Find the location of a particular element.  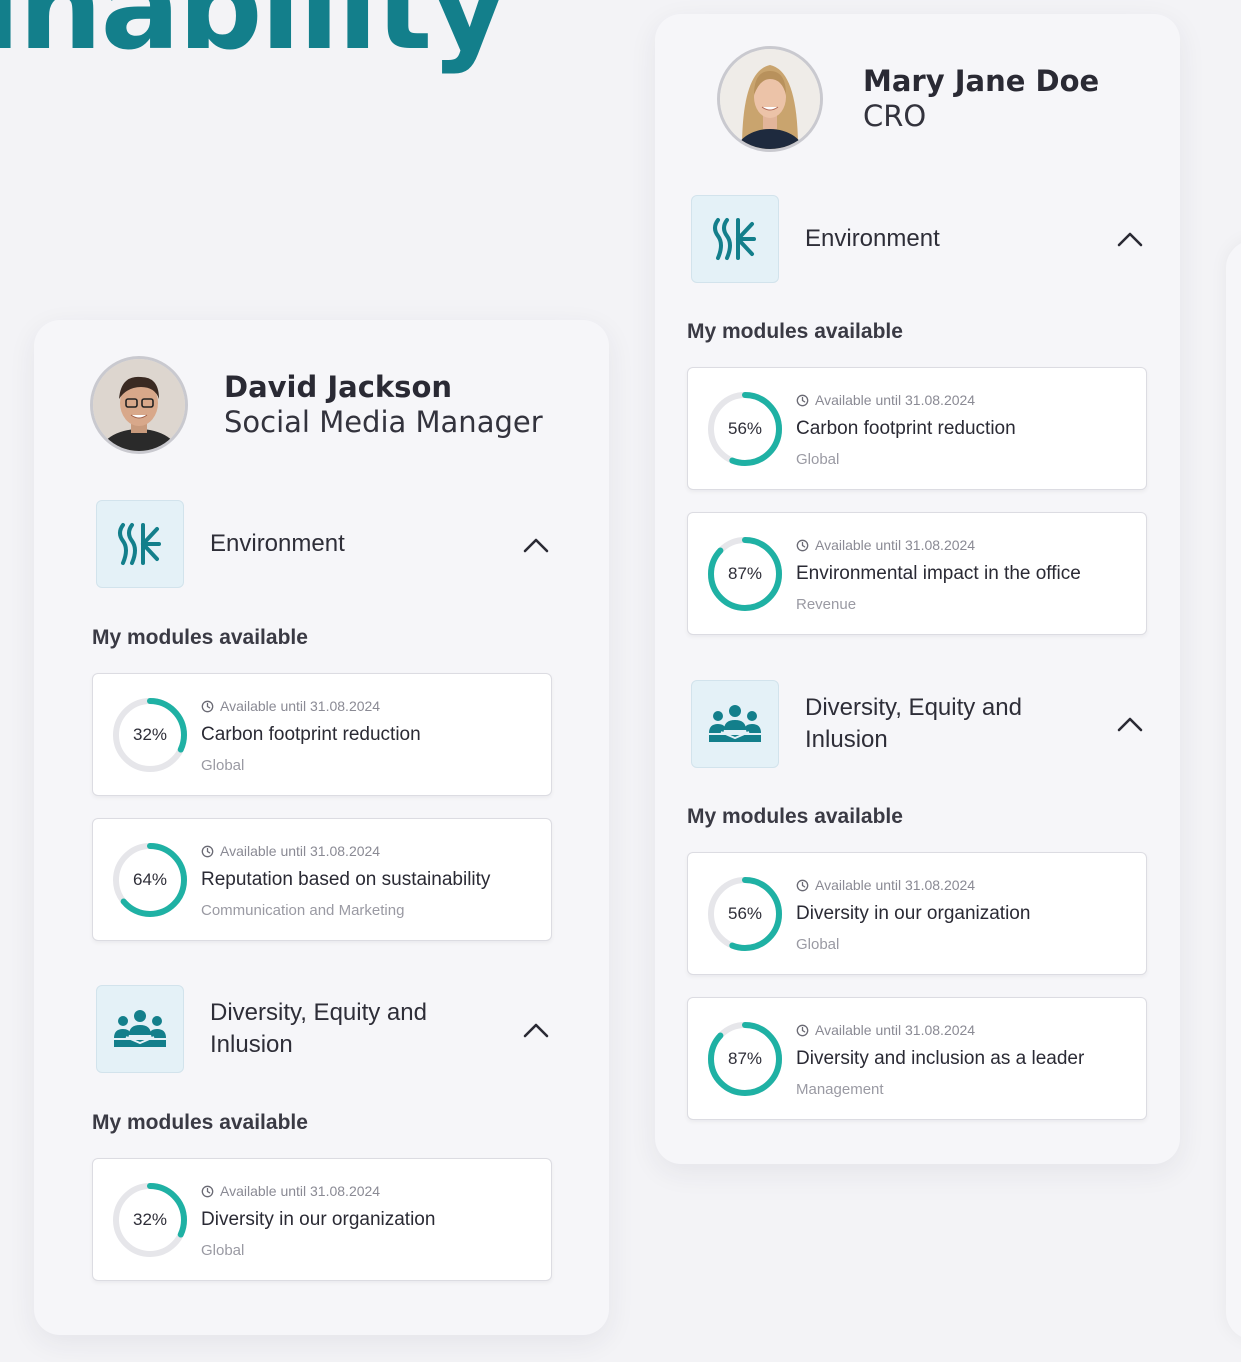

background-card is located at coordinates (1233, 790).